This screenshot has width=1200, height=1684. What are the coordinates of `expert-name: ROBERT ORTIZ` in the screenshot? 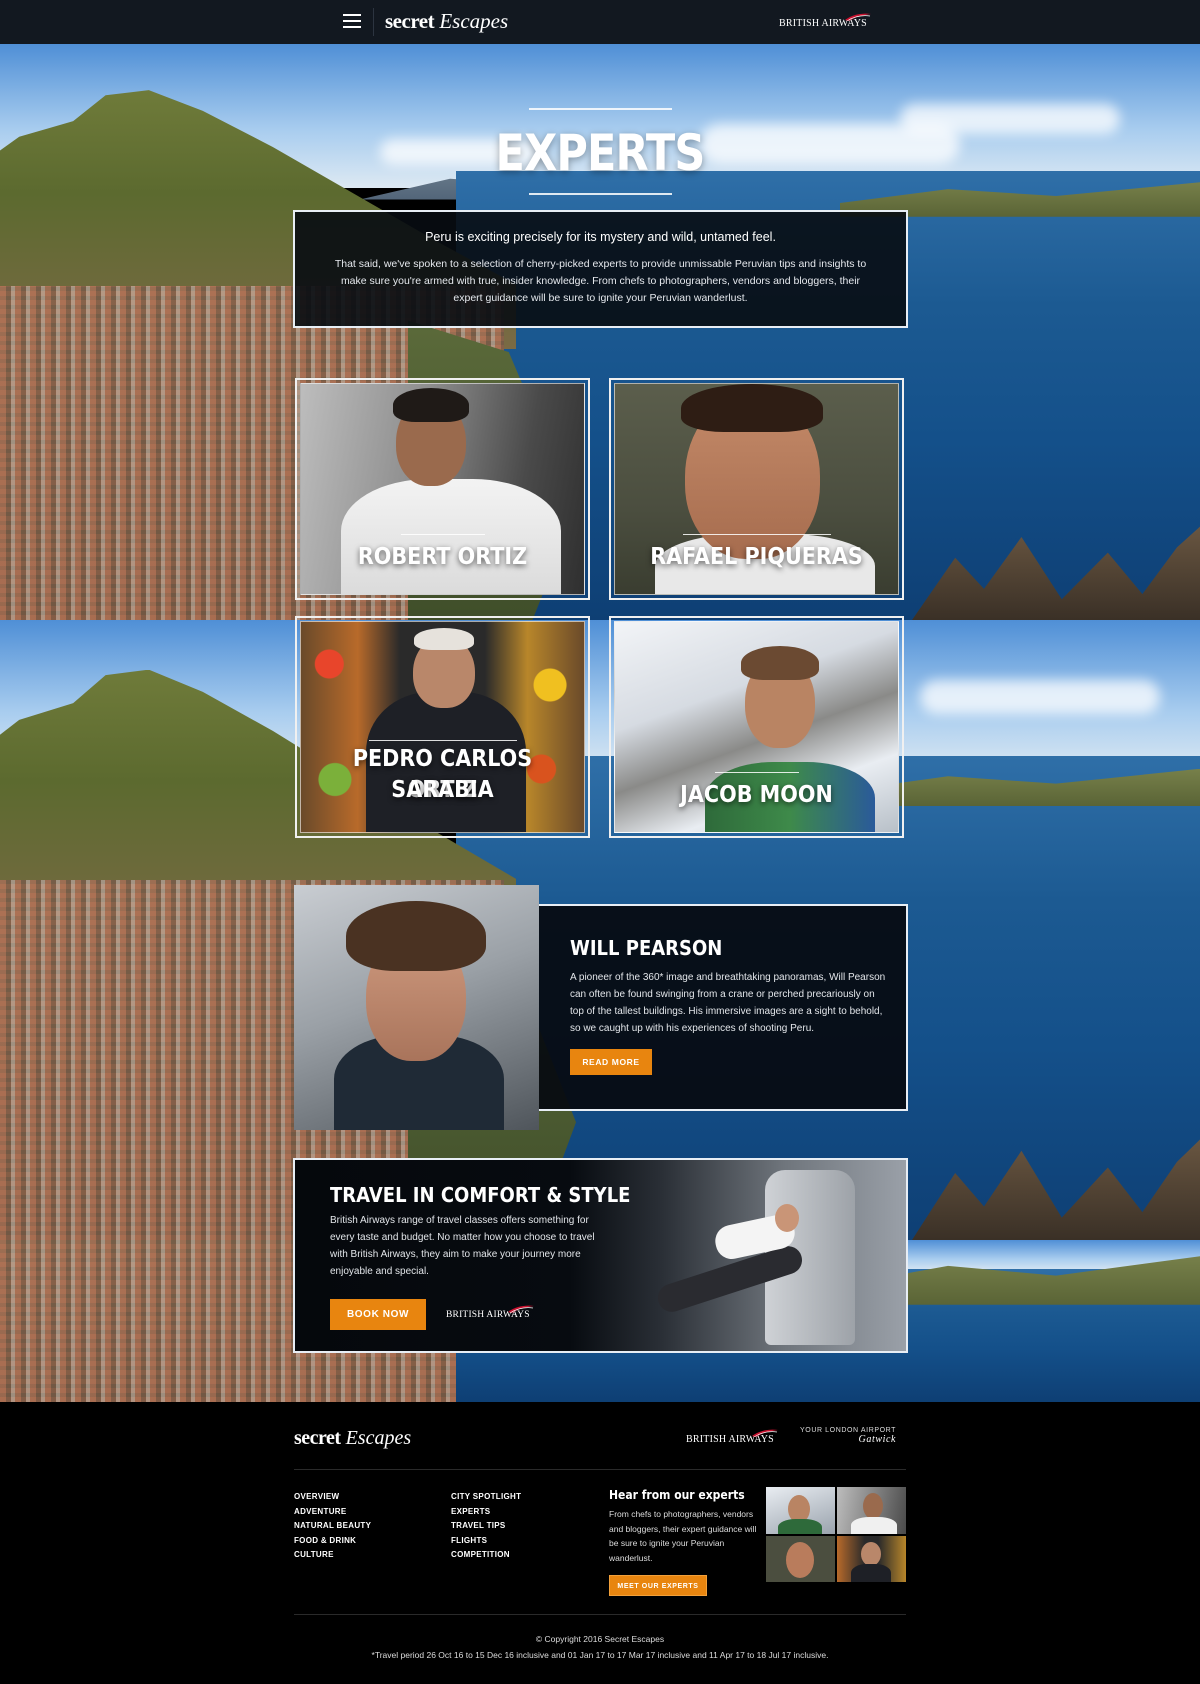 It's located at (442, 557).